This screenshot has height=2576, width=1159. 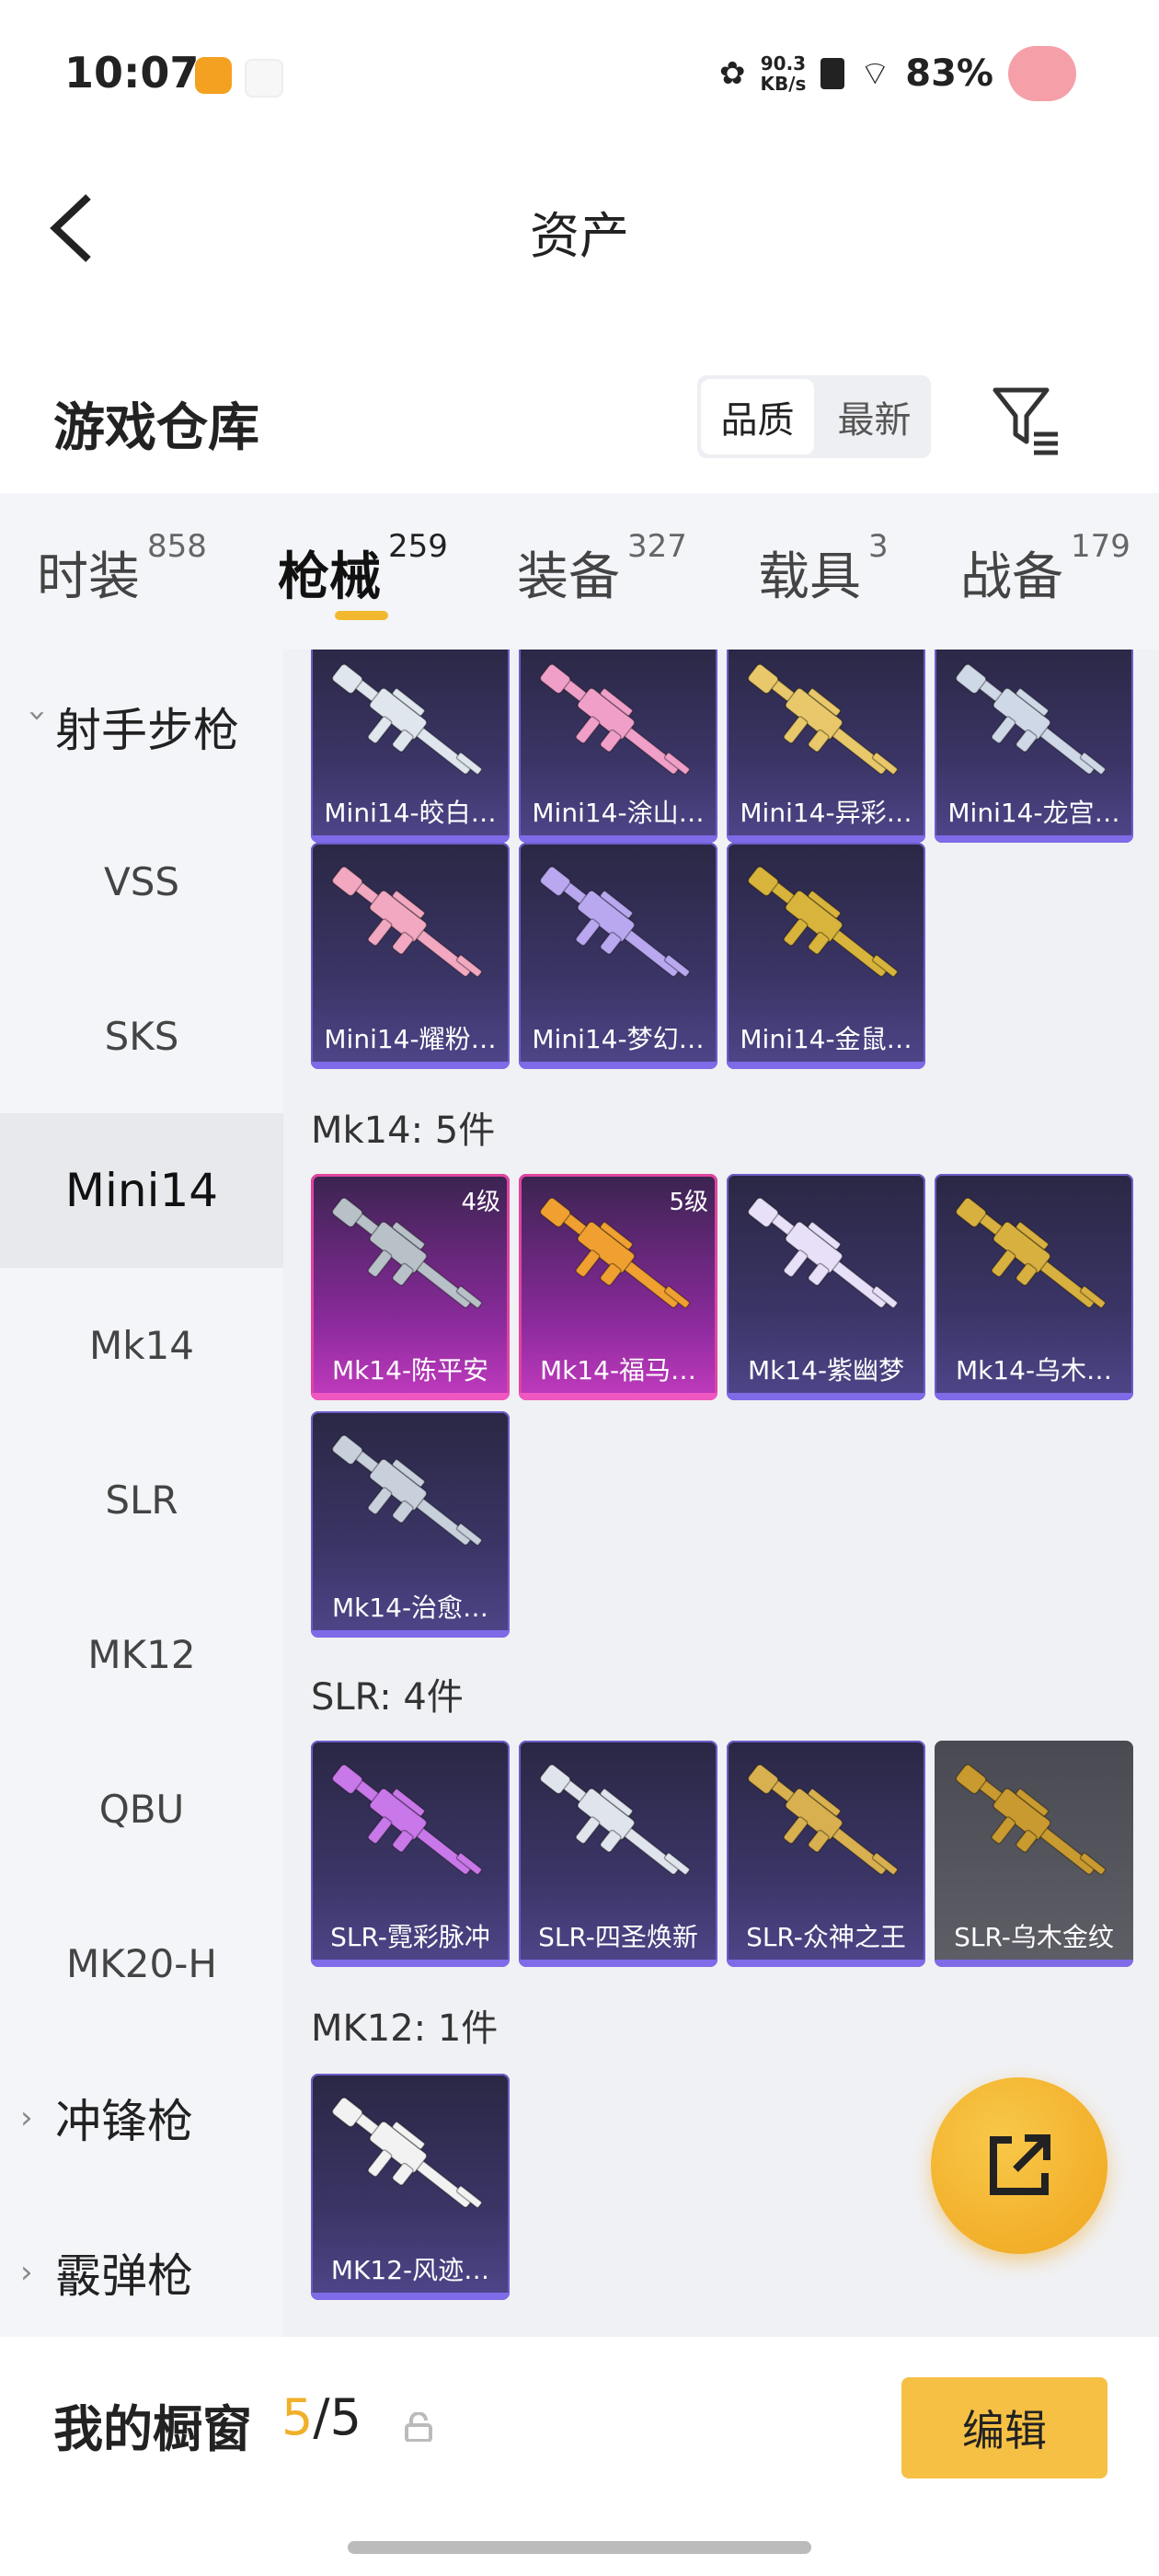 What do you see at coordinates (874, 416) in the screenshot?
I see `sort-newest: 最新` at bounding box center [874, 416].